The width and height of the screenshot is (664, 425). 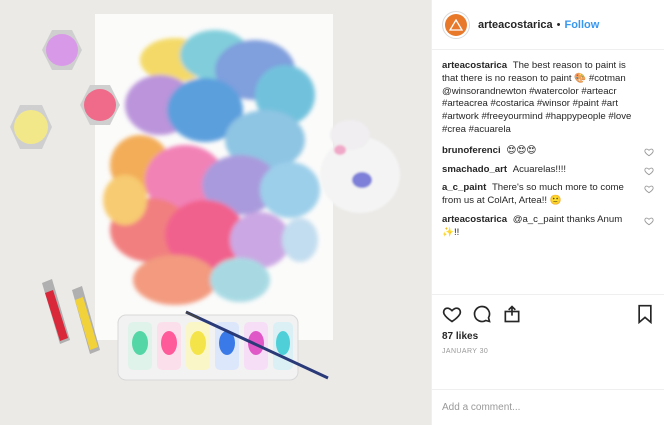 I want to click on comment-username: arteacostarica, so click(x=476, y=219).